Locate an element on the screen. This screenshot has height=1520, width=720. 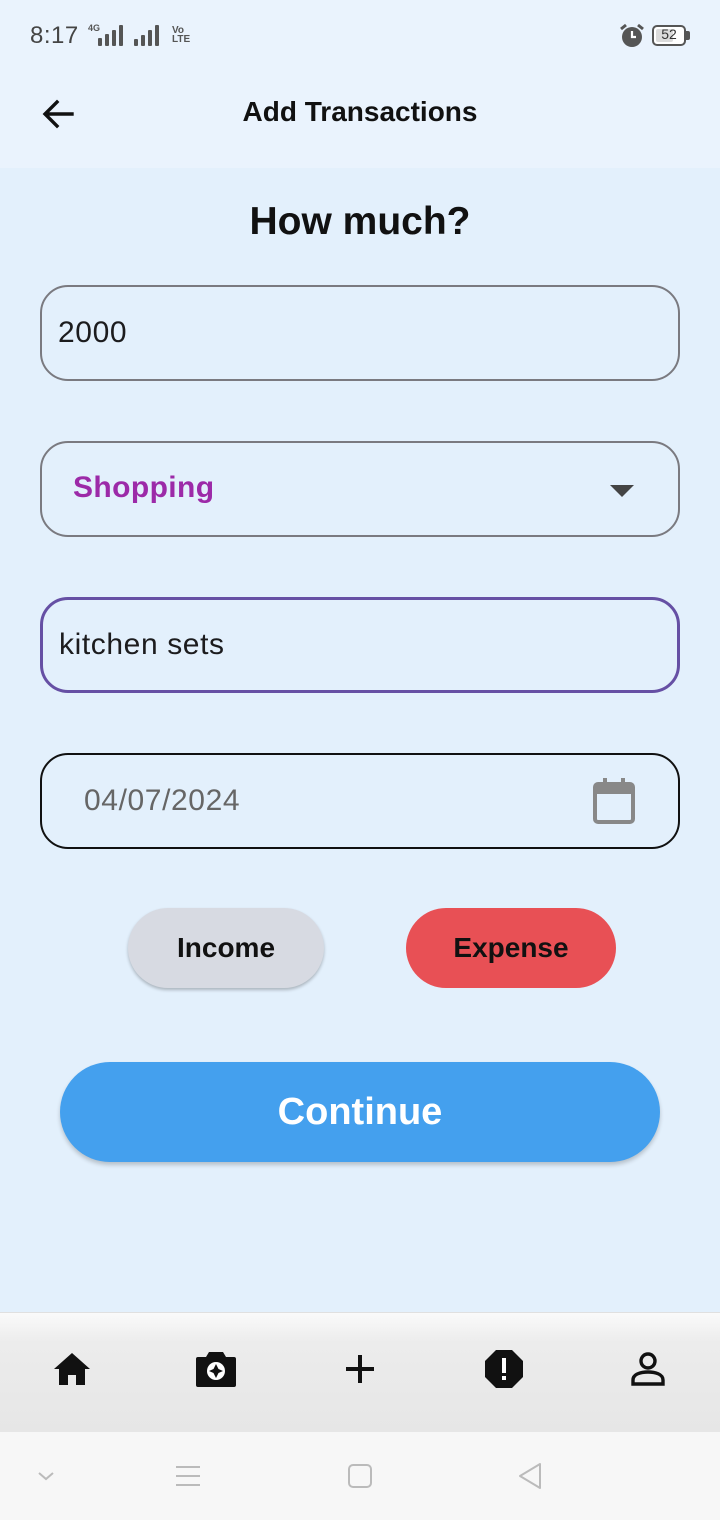
battery-icon: 52 is located at coordinates (671, 35).